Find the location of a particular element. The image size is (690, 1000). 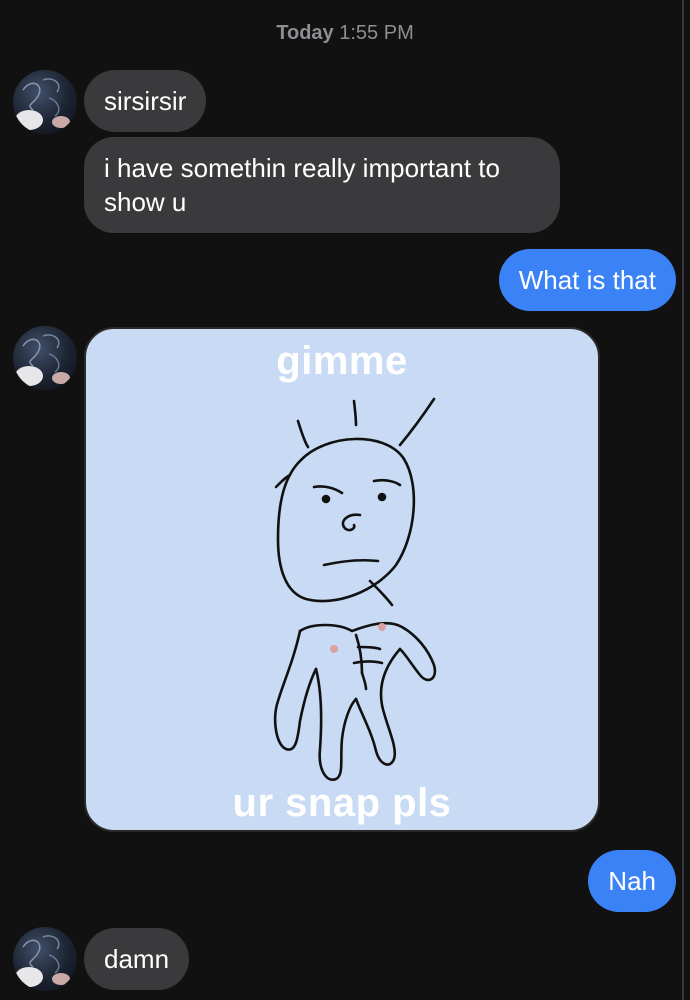

message-text: damn is located at coordinates (137, 959).